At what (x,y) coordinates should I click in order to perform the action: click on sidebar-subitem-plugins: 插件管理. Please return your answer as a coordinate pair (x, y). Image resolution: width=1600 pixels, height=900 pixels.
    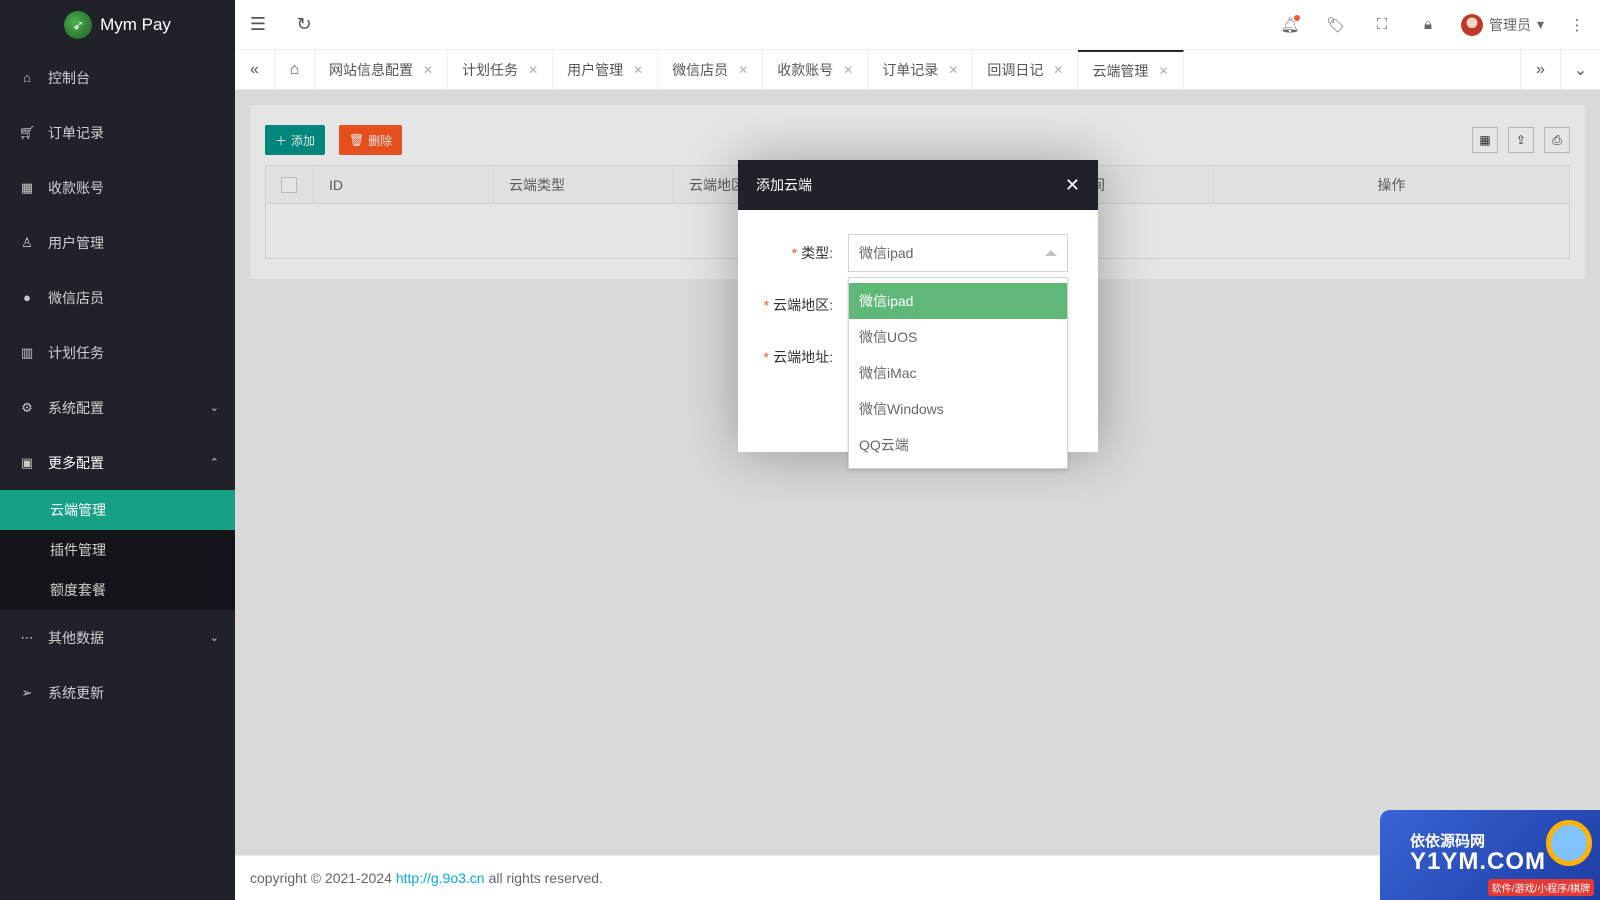
    Looking at the image, I should click on (117, 550).